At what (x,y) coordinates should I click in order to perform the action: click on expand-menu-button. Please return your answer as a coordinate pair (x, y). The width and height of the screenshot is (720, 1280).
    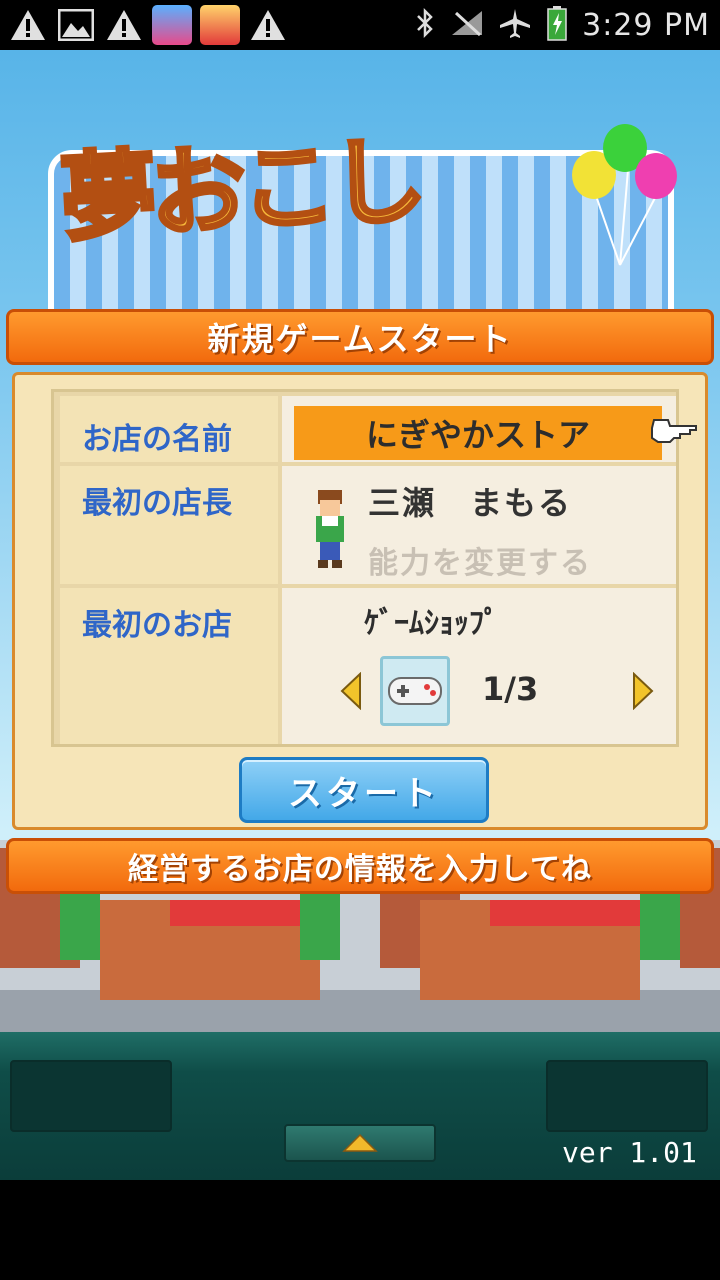
    Looking at the image, I should click on (360, 1143).